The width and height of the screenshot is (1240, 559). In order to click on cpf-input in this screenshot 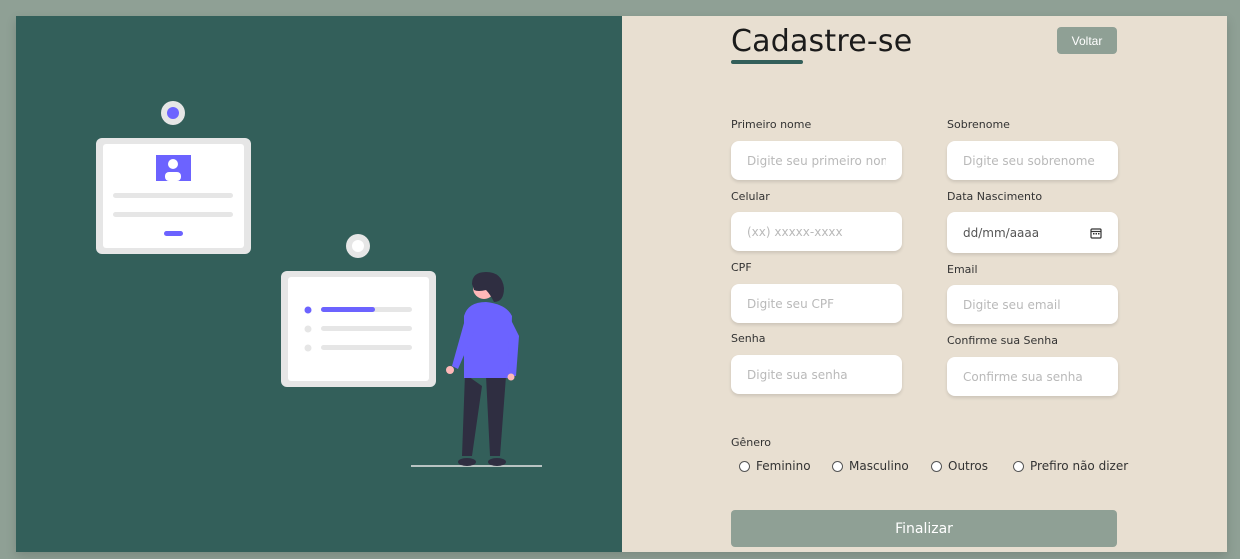, I will do `click(816, 303)`.